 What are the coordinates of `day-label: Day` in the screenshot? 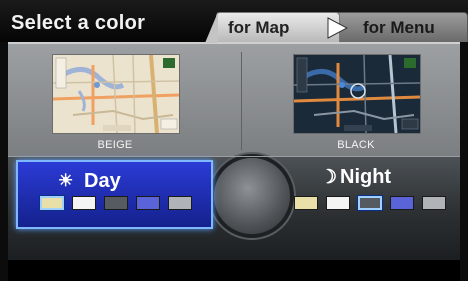 It's located at (102, 181).